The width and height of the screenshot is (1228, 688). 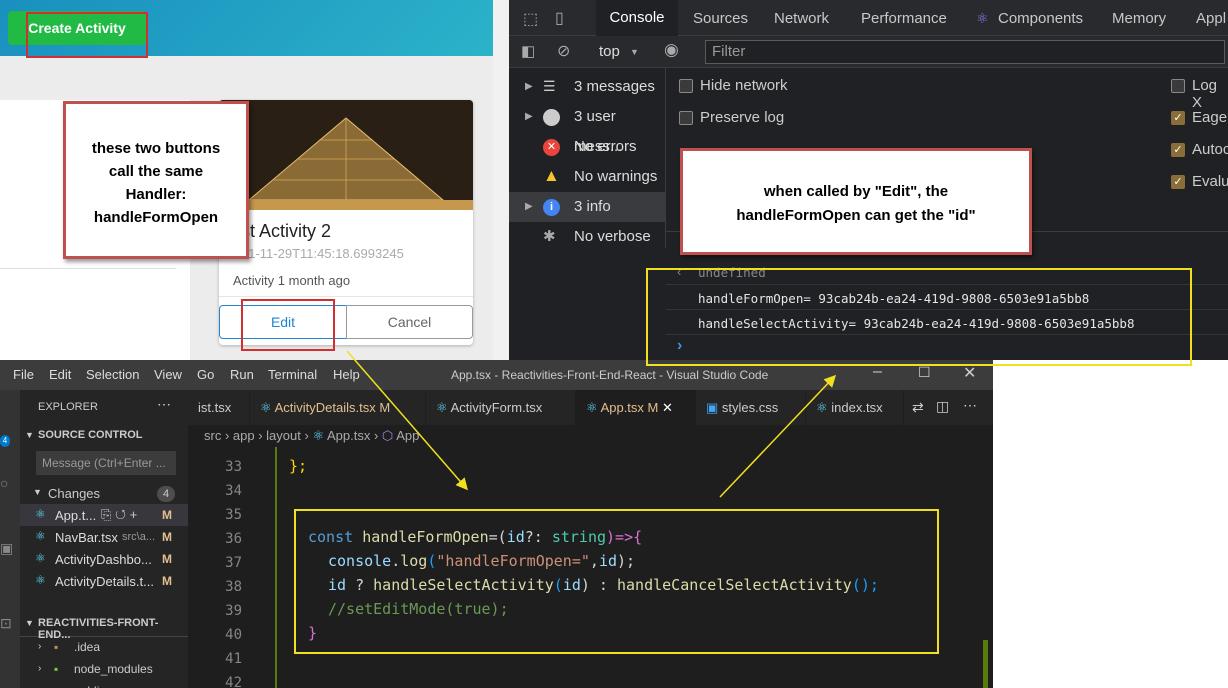 I want to click on arrow-code-to-console, so click(x=778, y=436).